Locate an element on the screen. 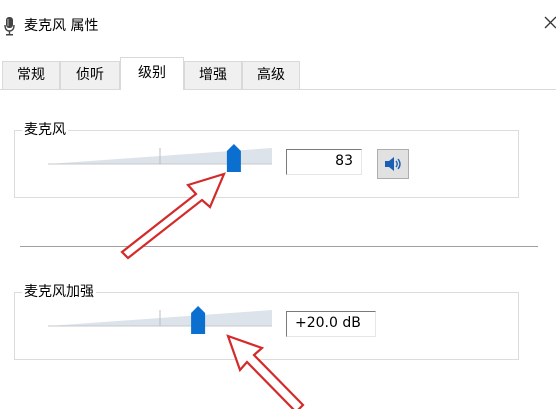  mute-button is located at coordinates (393, 164).